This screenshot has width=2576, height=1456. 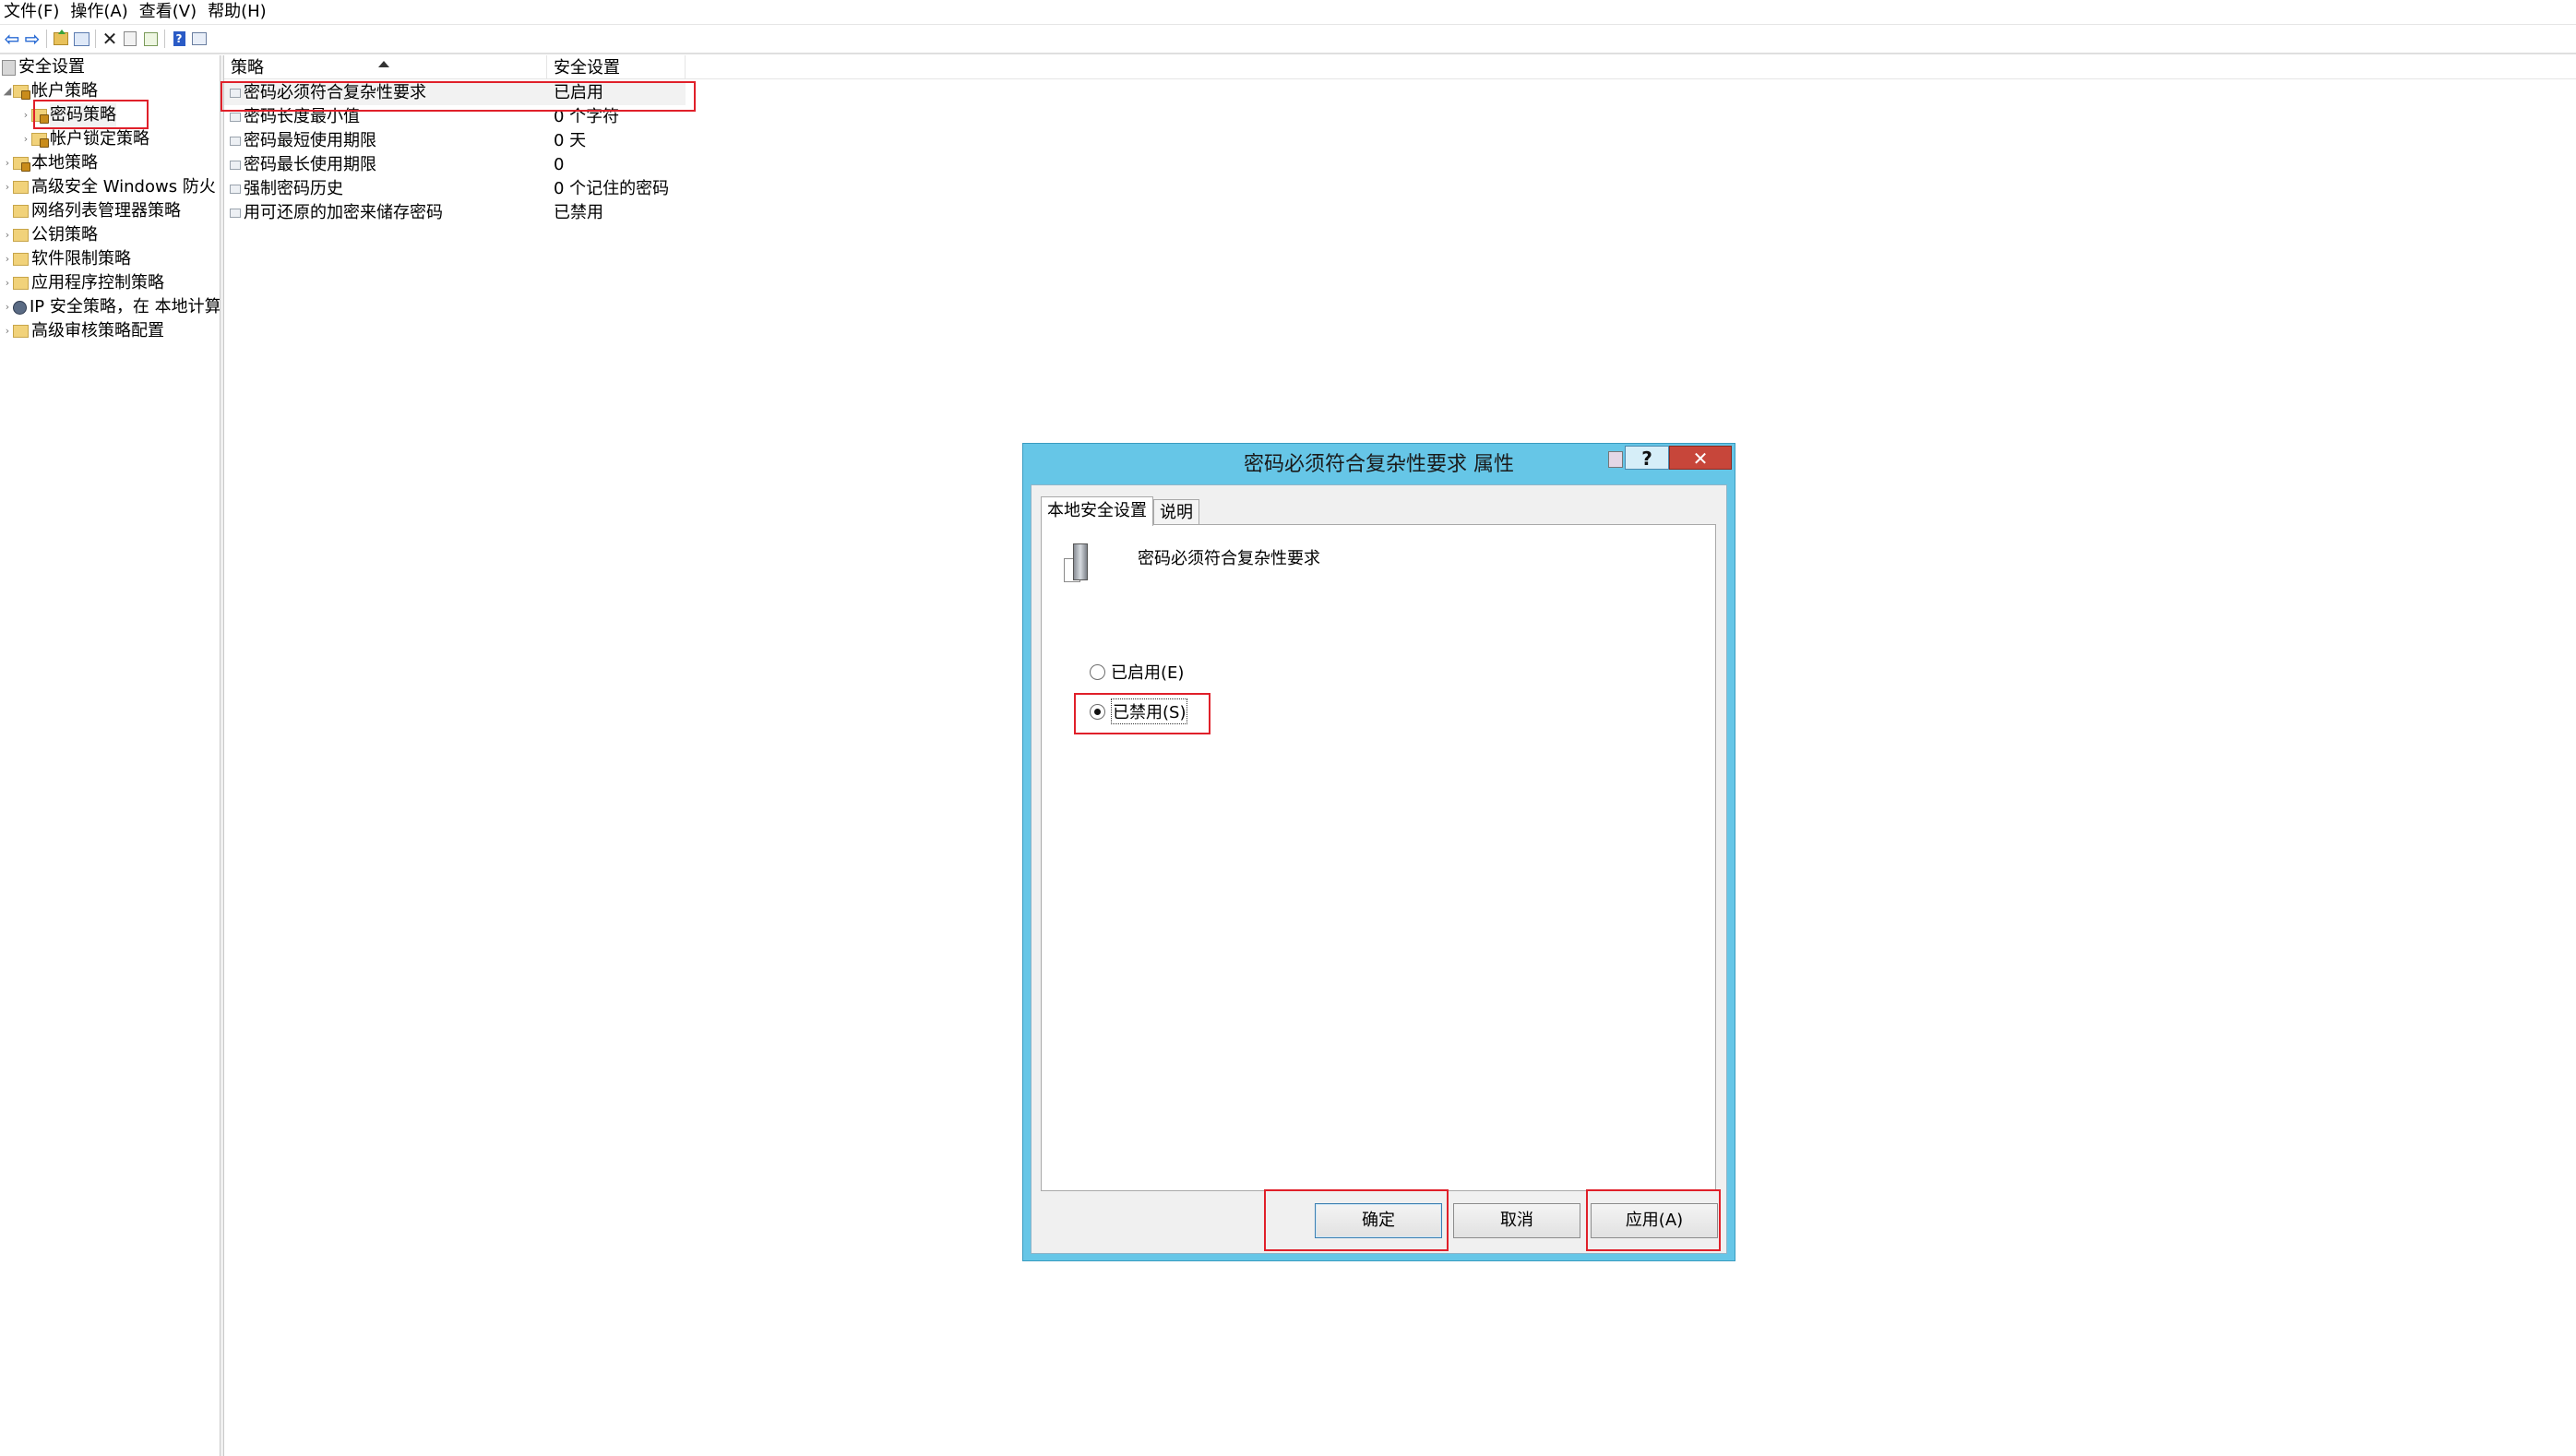 What do you see at coordinates (293, 188) in the screenshot?
I see `policy-name: 强制密码历史` at bounding box center [293, 188].